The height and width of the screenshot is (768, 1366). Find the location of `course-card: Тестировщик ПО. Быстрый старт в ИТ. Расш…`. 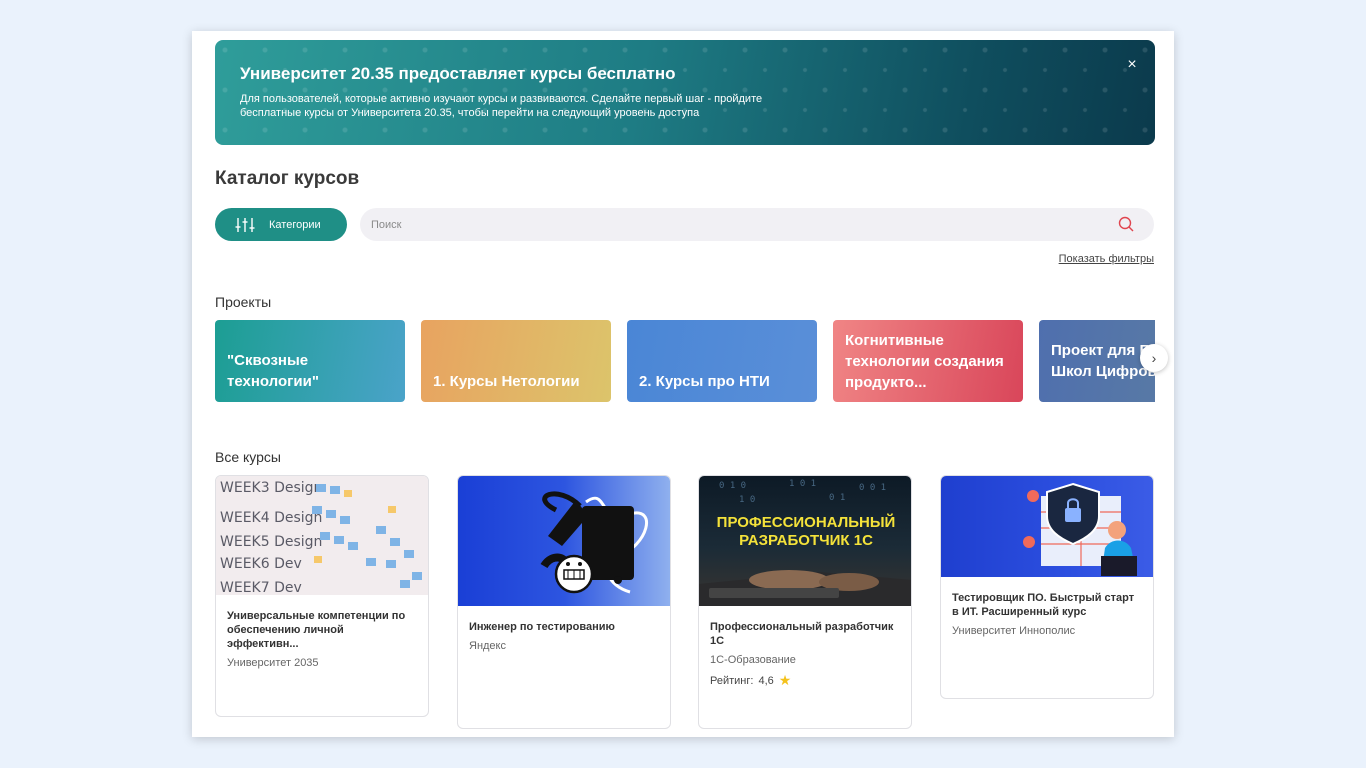

course-card: Тестировщик ПО. Быстрый старт в ИТ. Расш… is located at coordinates (1047, 587).